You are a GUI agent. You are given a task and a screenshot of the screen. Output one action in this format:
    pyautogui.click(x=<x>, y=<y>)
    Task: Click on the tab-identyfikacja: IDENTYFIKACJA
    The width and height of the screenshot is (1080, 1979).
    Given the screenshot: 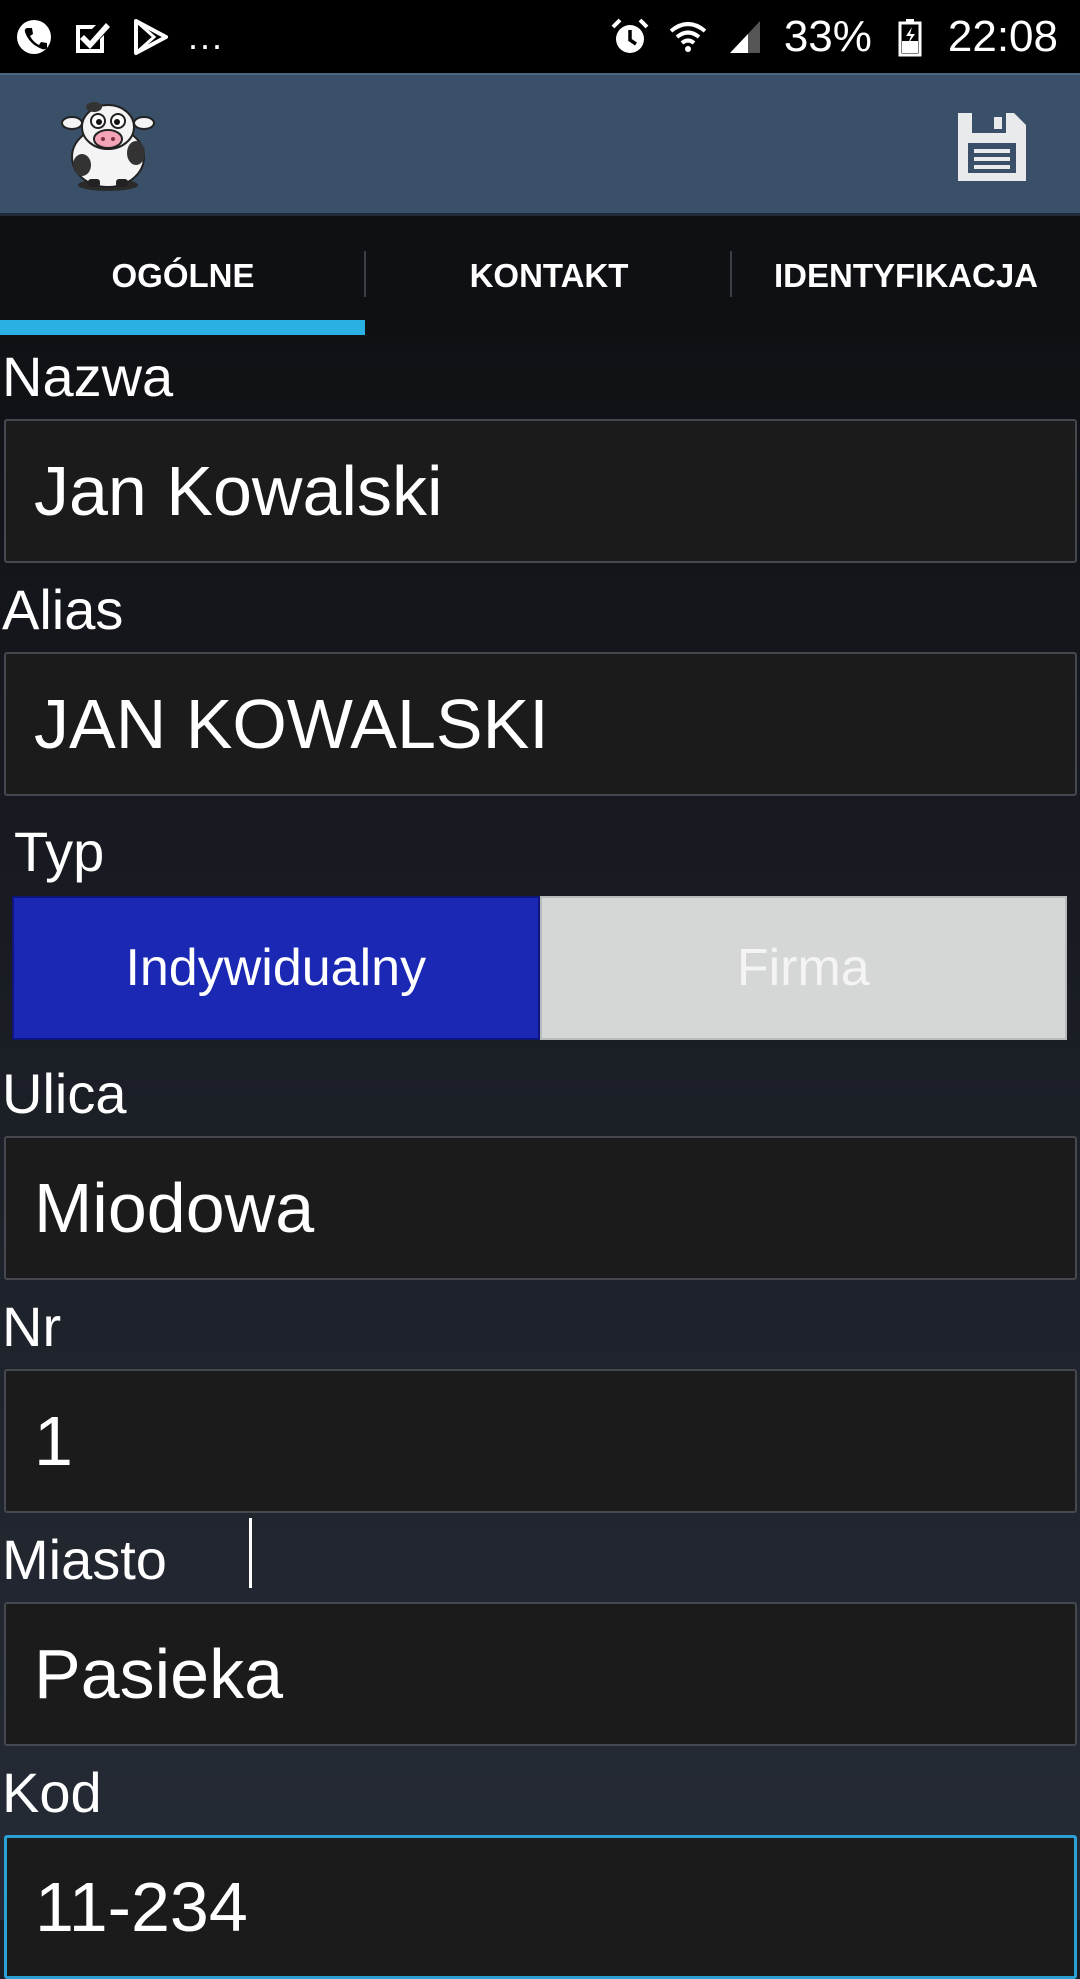 What is the action you would take?
    pyautogui.click(x=906, y=275)
    